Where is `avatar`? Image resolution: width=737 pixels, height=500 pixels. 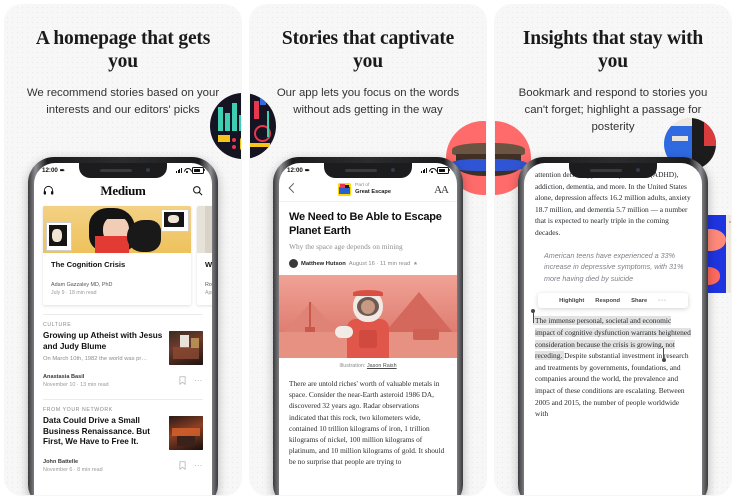 avatar is located at coordinates (293, 263).